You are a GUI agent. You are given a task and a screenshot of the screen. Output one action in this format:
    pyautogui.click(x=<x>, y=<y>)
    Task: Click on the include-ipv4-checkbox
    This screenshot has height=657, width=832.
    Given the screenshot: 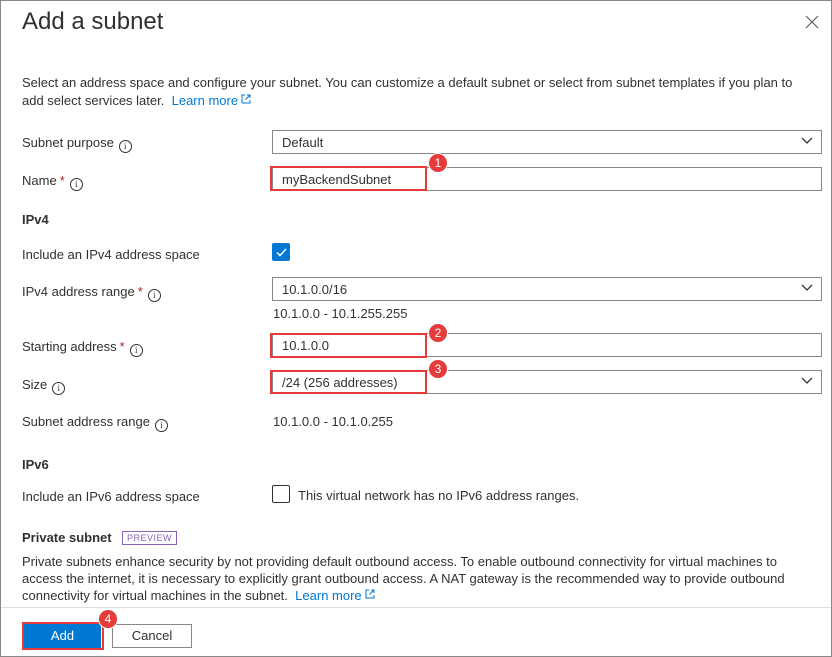 What is the action you would take?
    pyautogui.click(x=281, y=252)
    